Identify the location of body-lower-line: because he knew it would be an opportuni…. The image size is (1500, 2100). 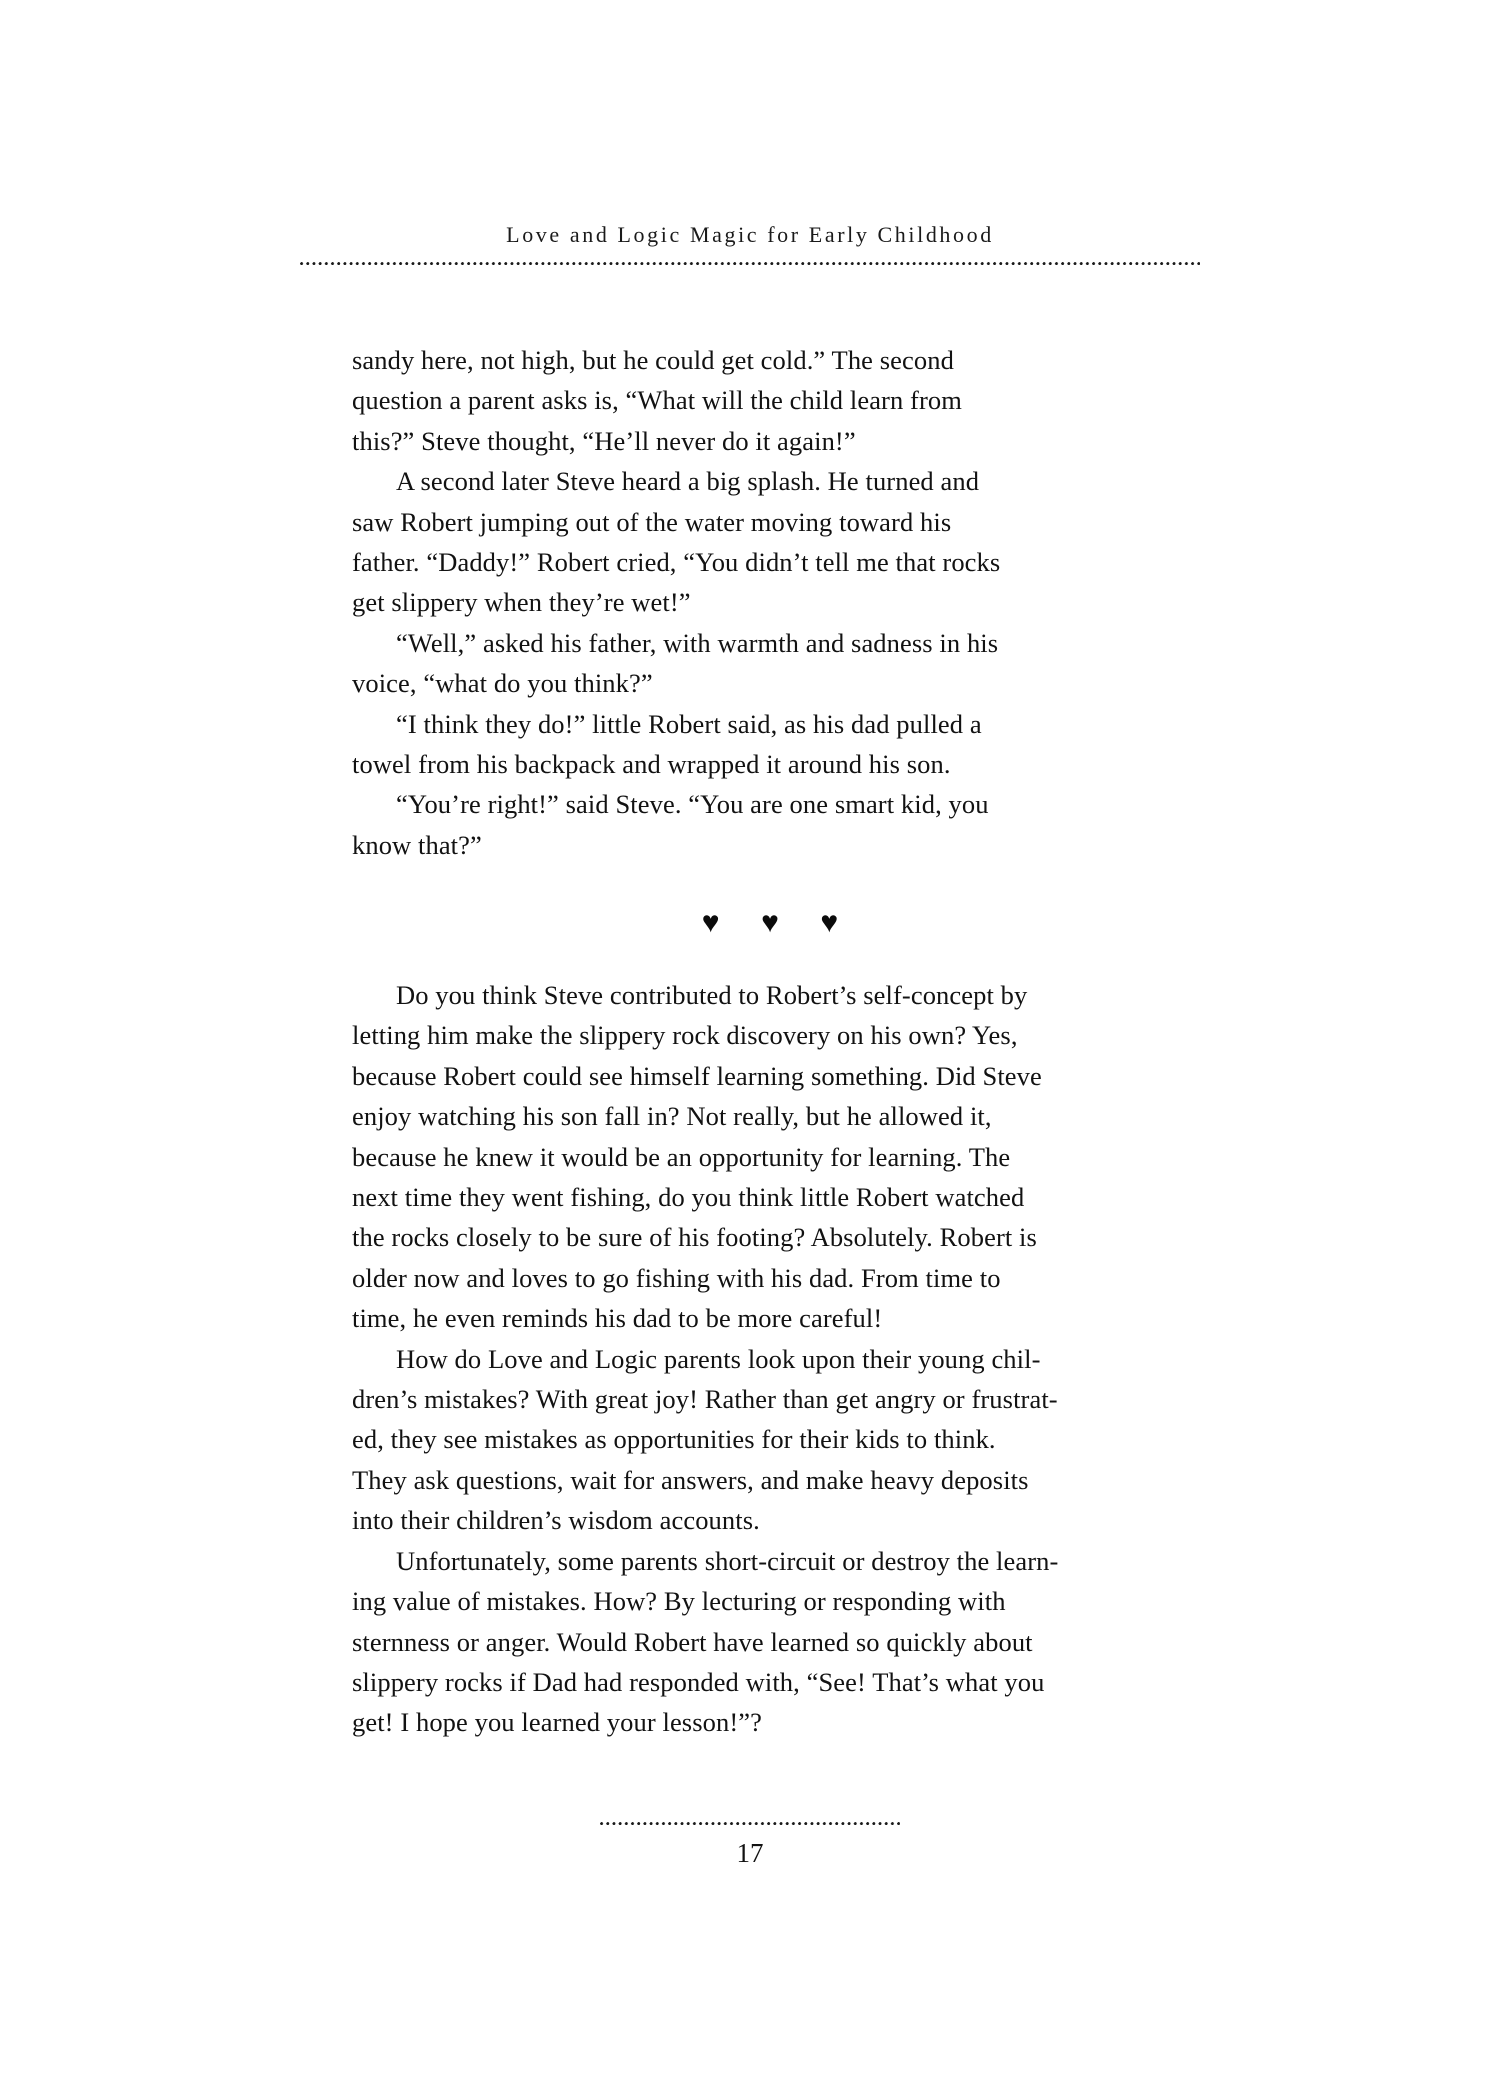
(681, 1156).